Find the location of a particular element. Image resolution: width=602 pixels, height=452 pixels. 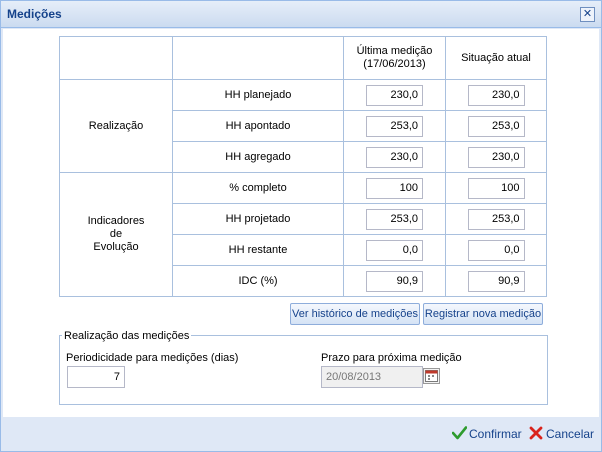

last-value-field: 100 is located at coordinates (394, 188).